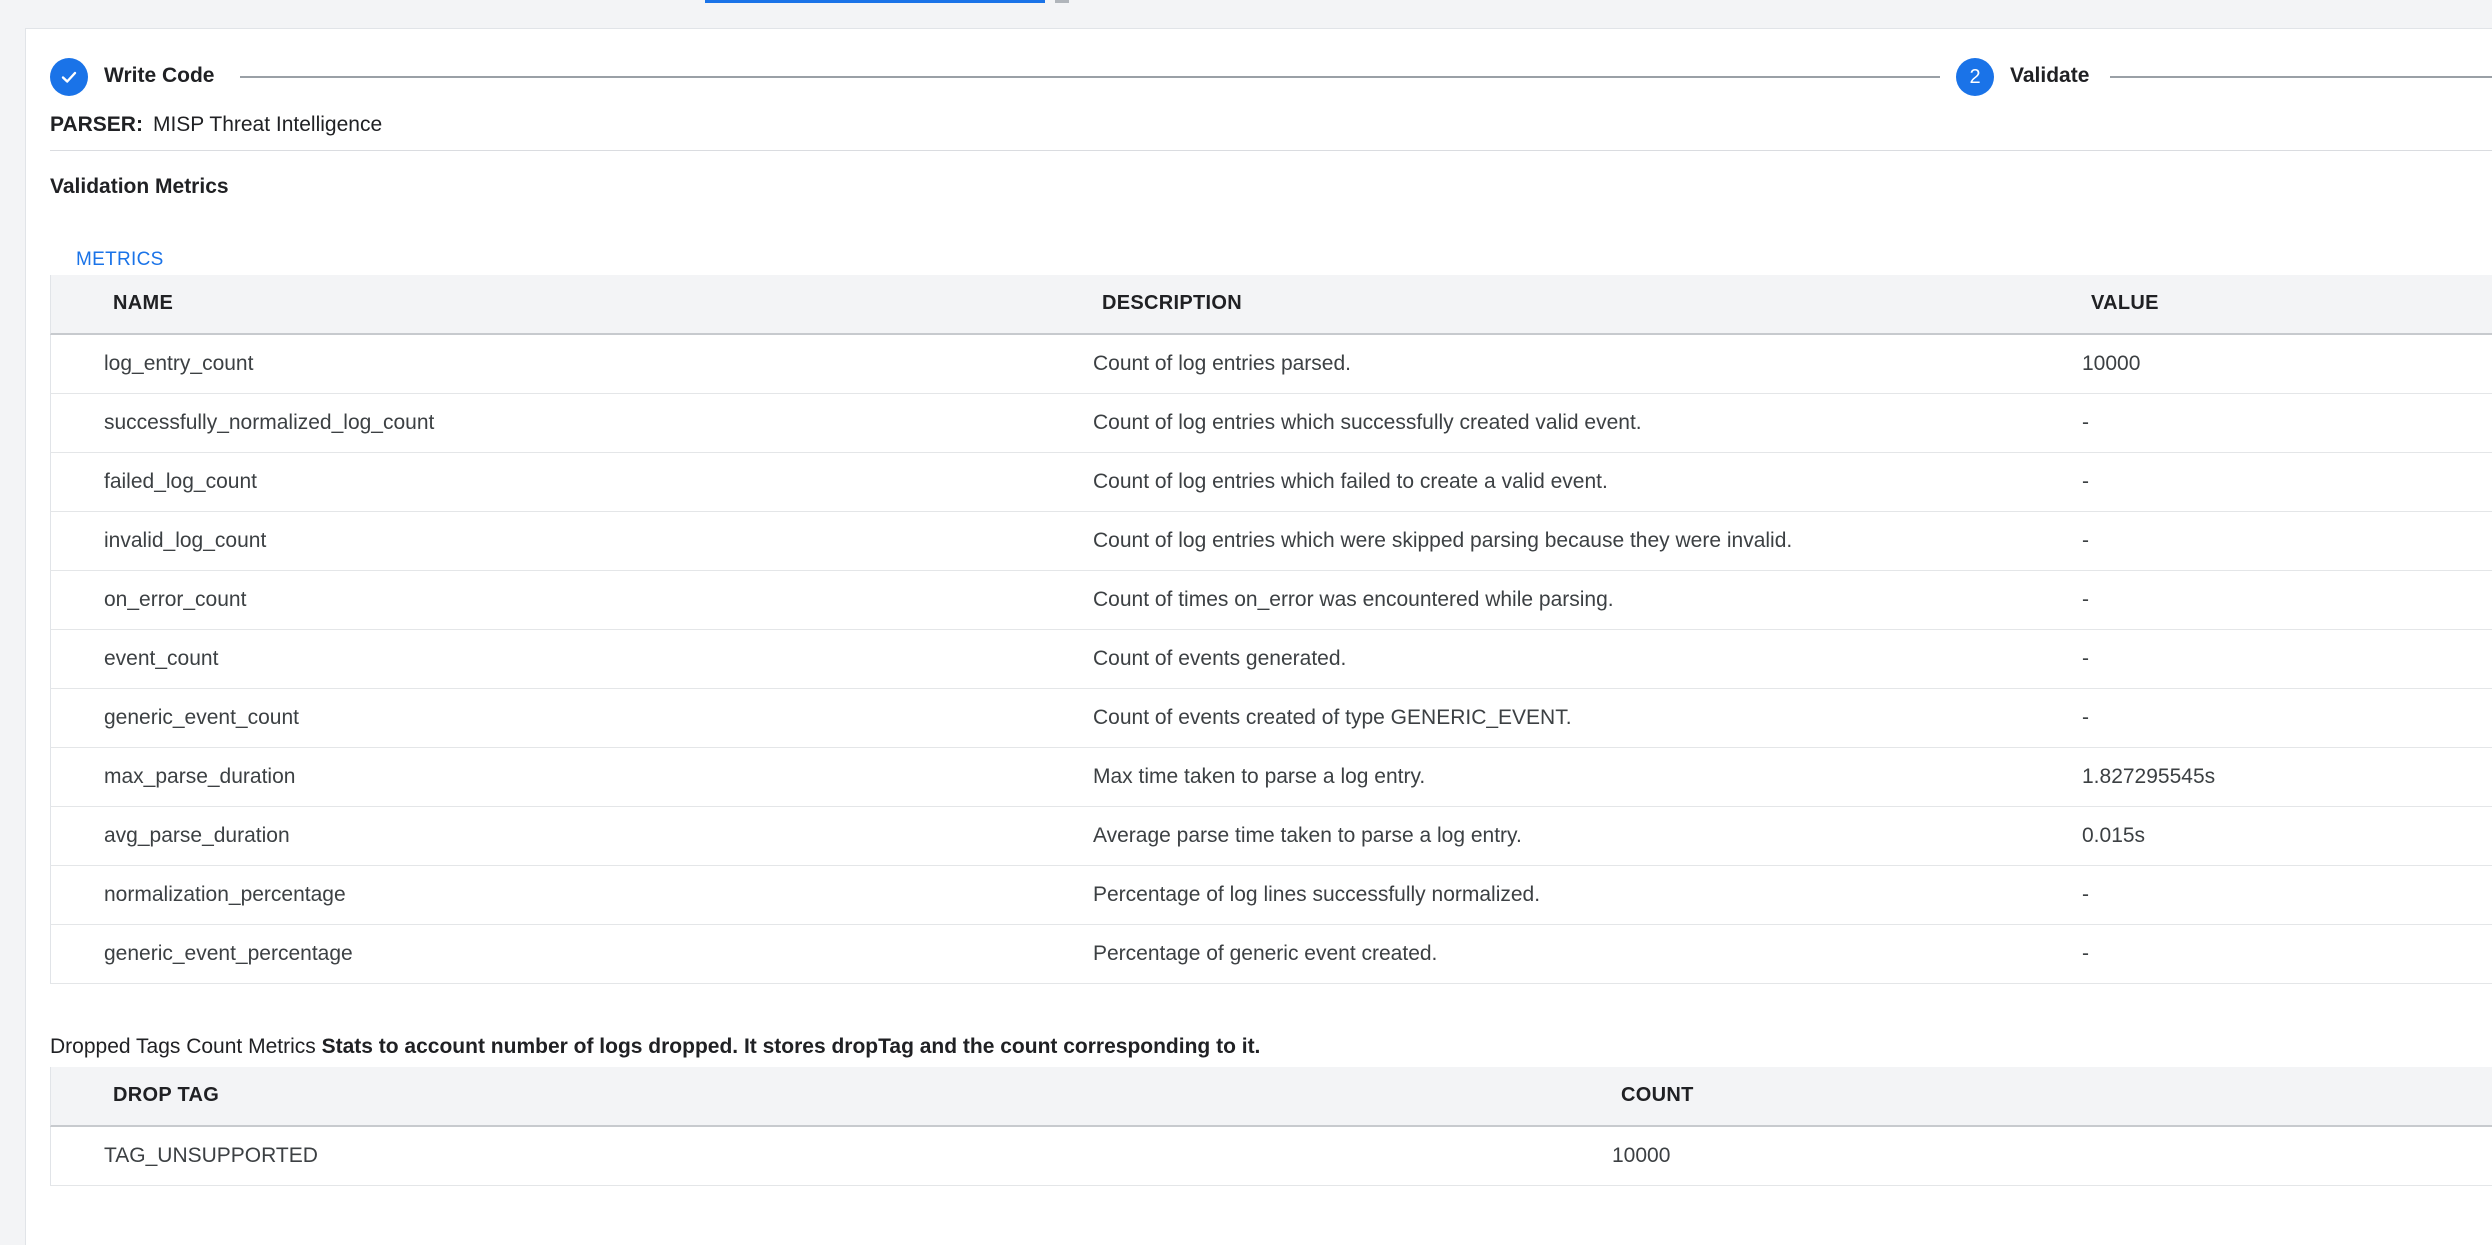 Image resolution: width=2492 pixels, height=1245 pixels. I want to click on metric-value: 10000, so click(2111, 363).